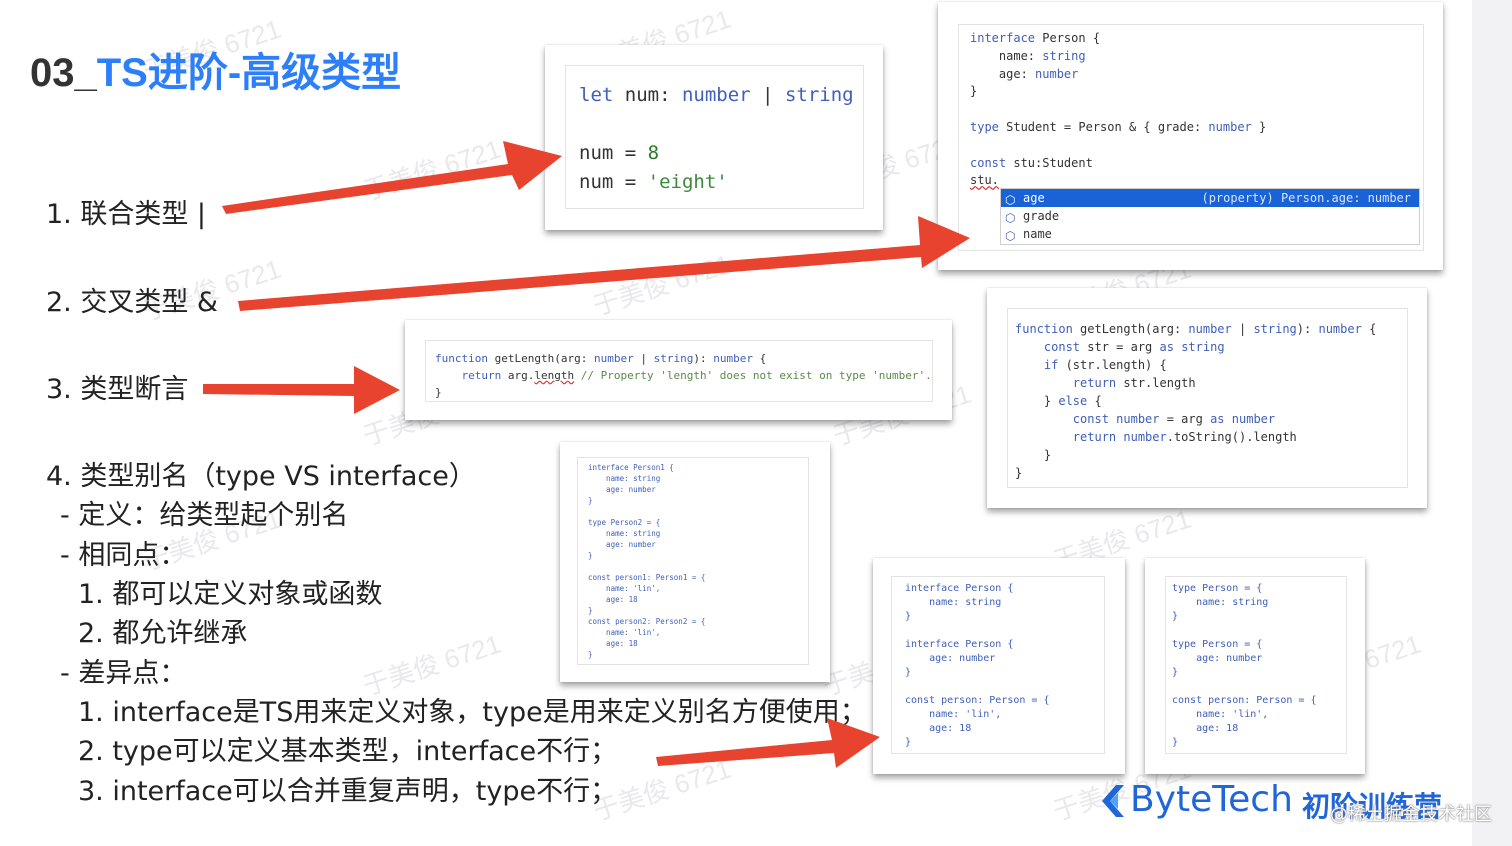 This screenshot has height=846, width=1512. Describe the element at coordinates (1411, 814) in the screenshot. I see `source-watermark: @稀土掘金技术社区` at that location.